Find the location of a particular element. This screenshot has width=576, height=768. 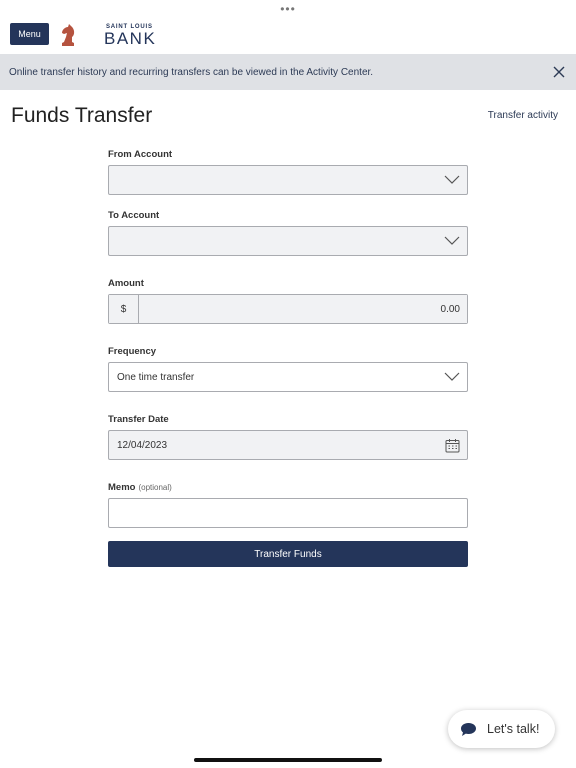

transfer-funds-button: Transfer Funds is located at coordinates (288, 554).